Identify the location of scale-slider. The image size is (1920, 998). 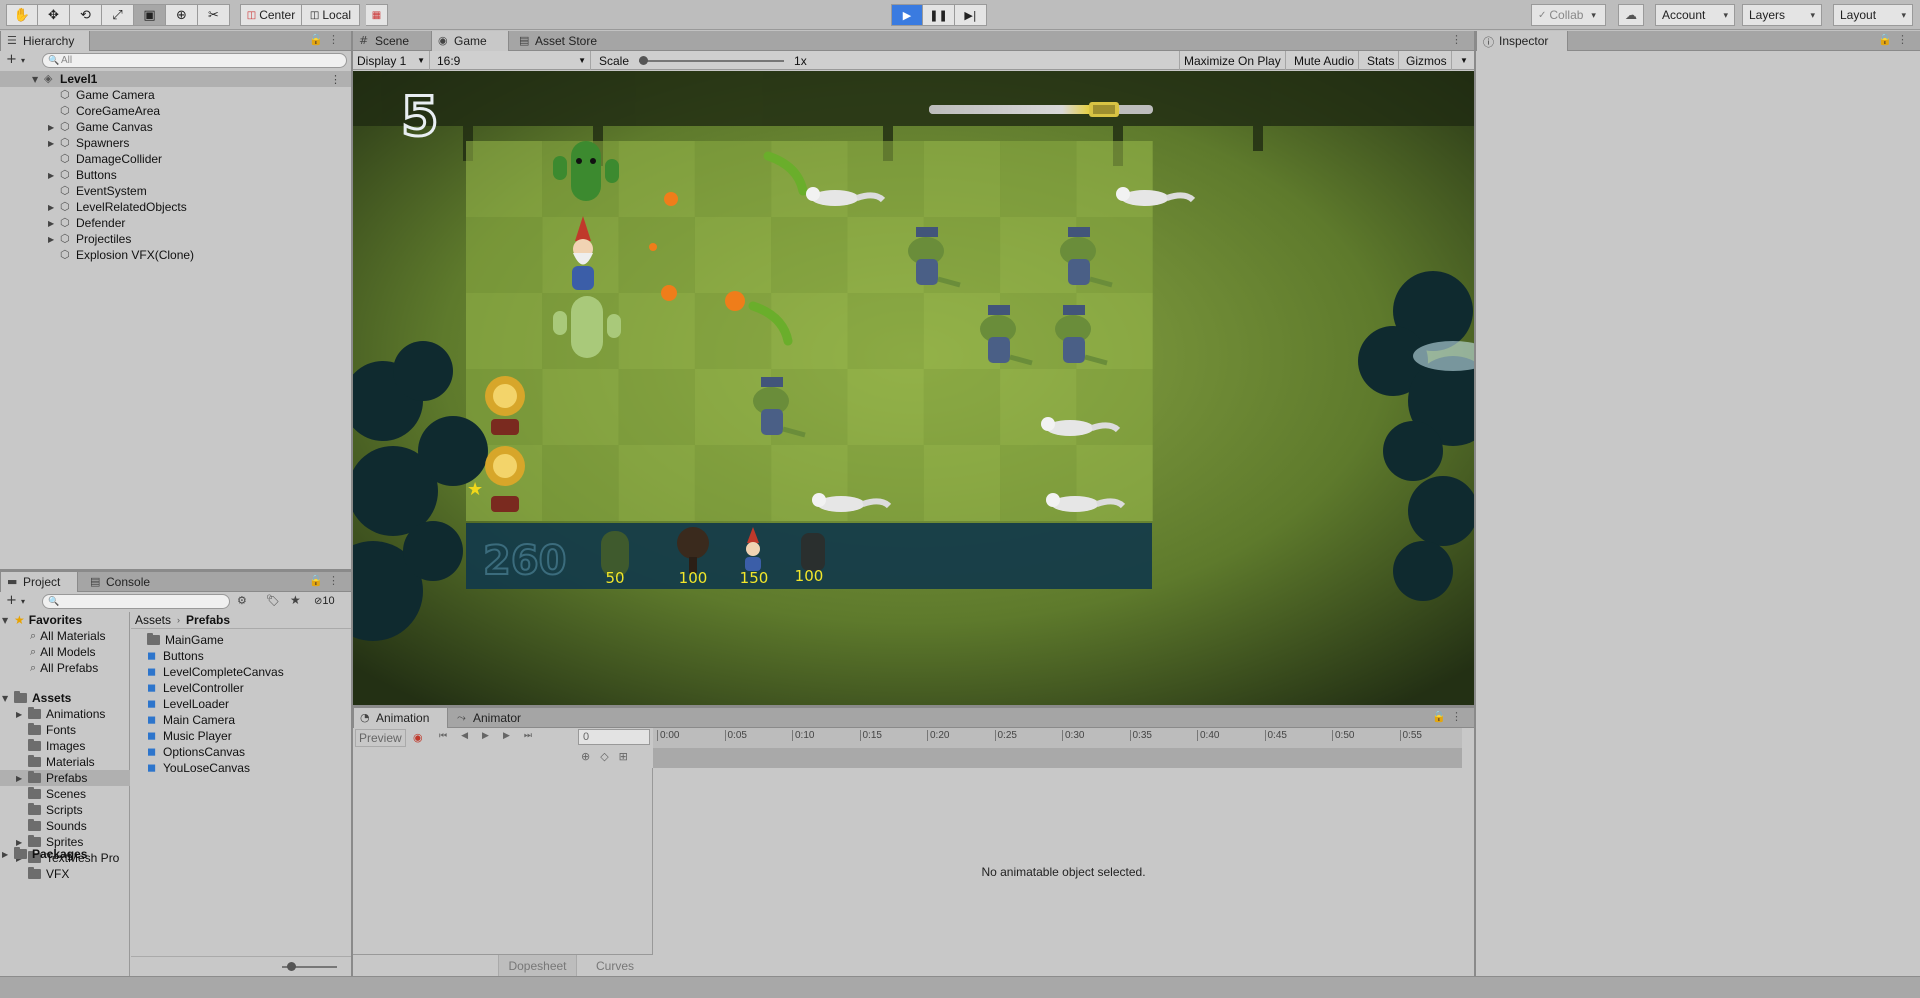
(712, 60).